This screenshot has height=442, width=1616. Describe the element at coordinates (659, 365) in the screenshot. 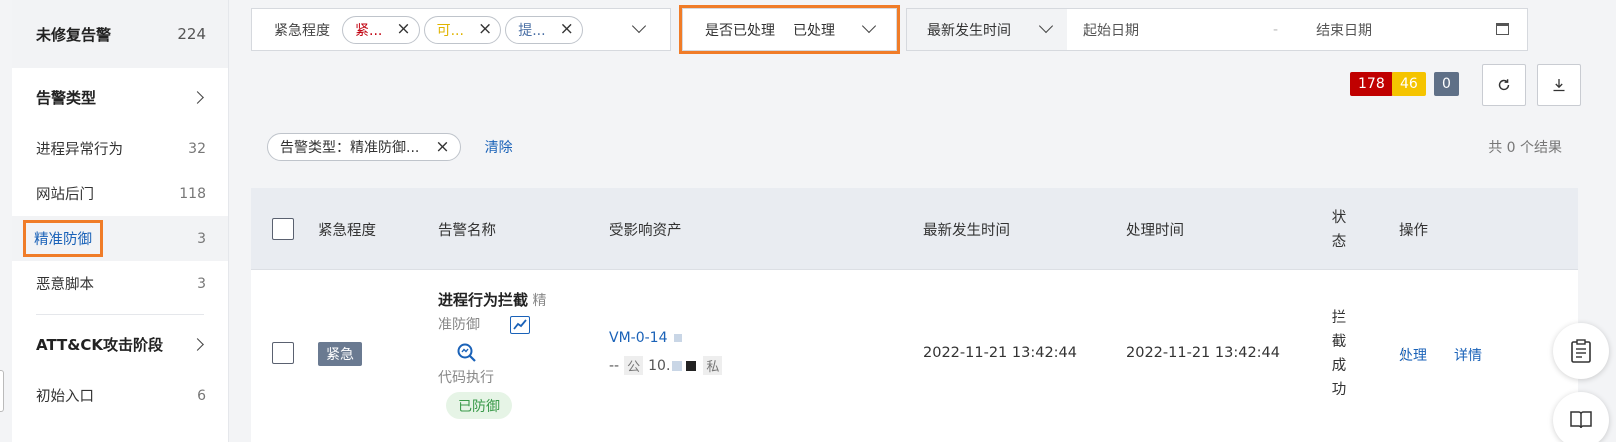

I see `asset-ip: 10.` at that location.